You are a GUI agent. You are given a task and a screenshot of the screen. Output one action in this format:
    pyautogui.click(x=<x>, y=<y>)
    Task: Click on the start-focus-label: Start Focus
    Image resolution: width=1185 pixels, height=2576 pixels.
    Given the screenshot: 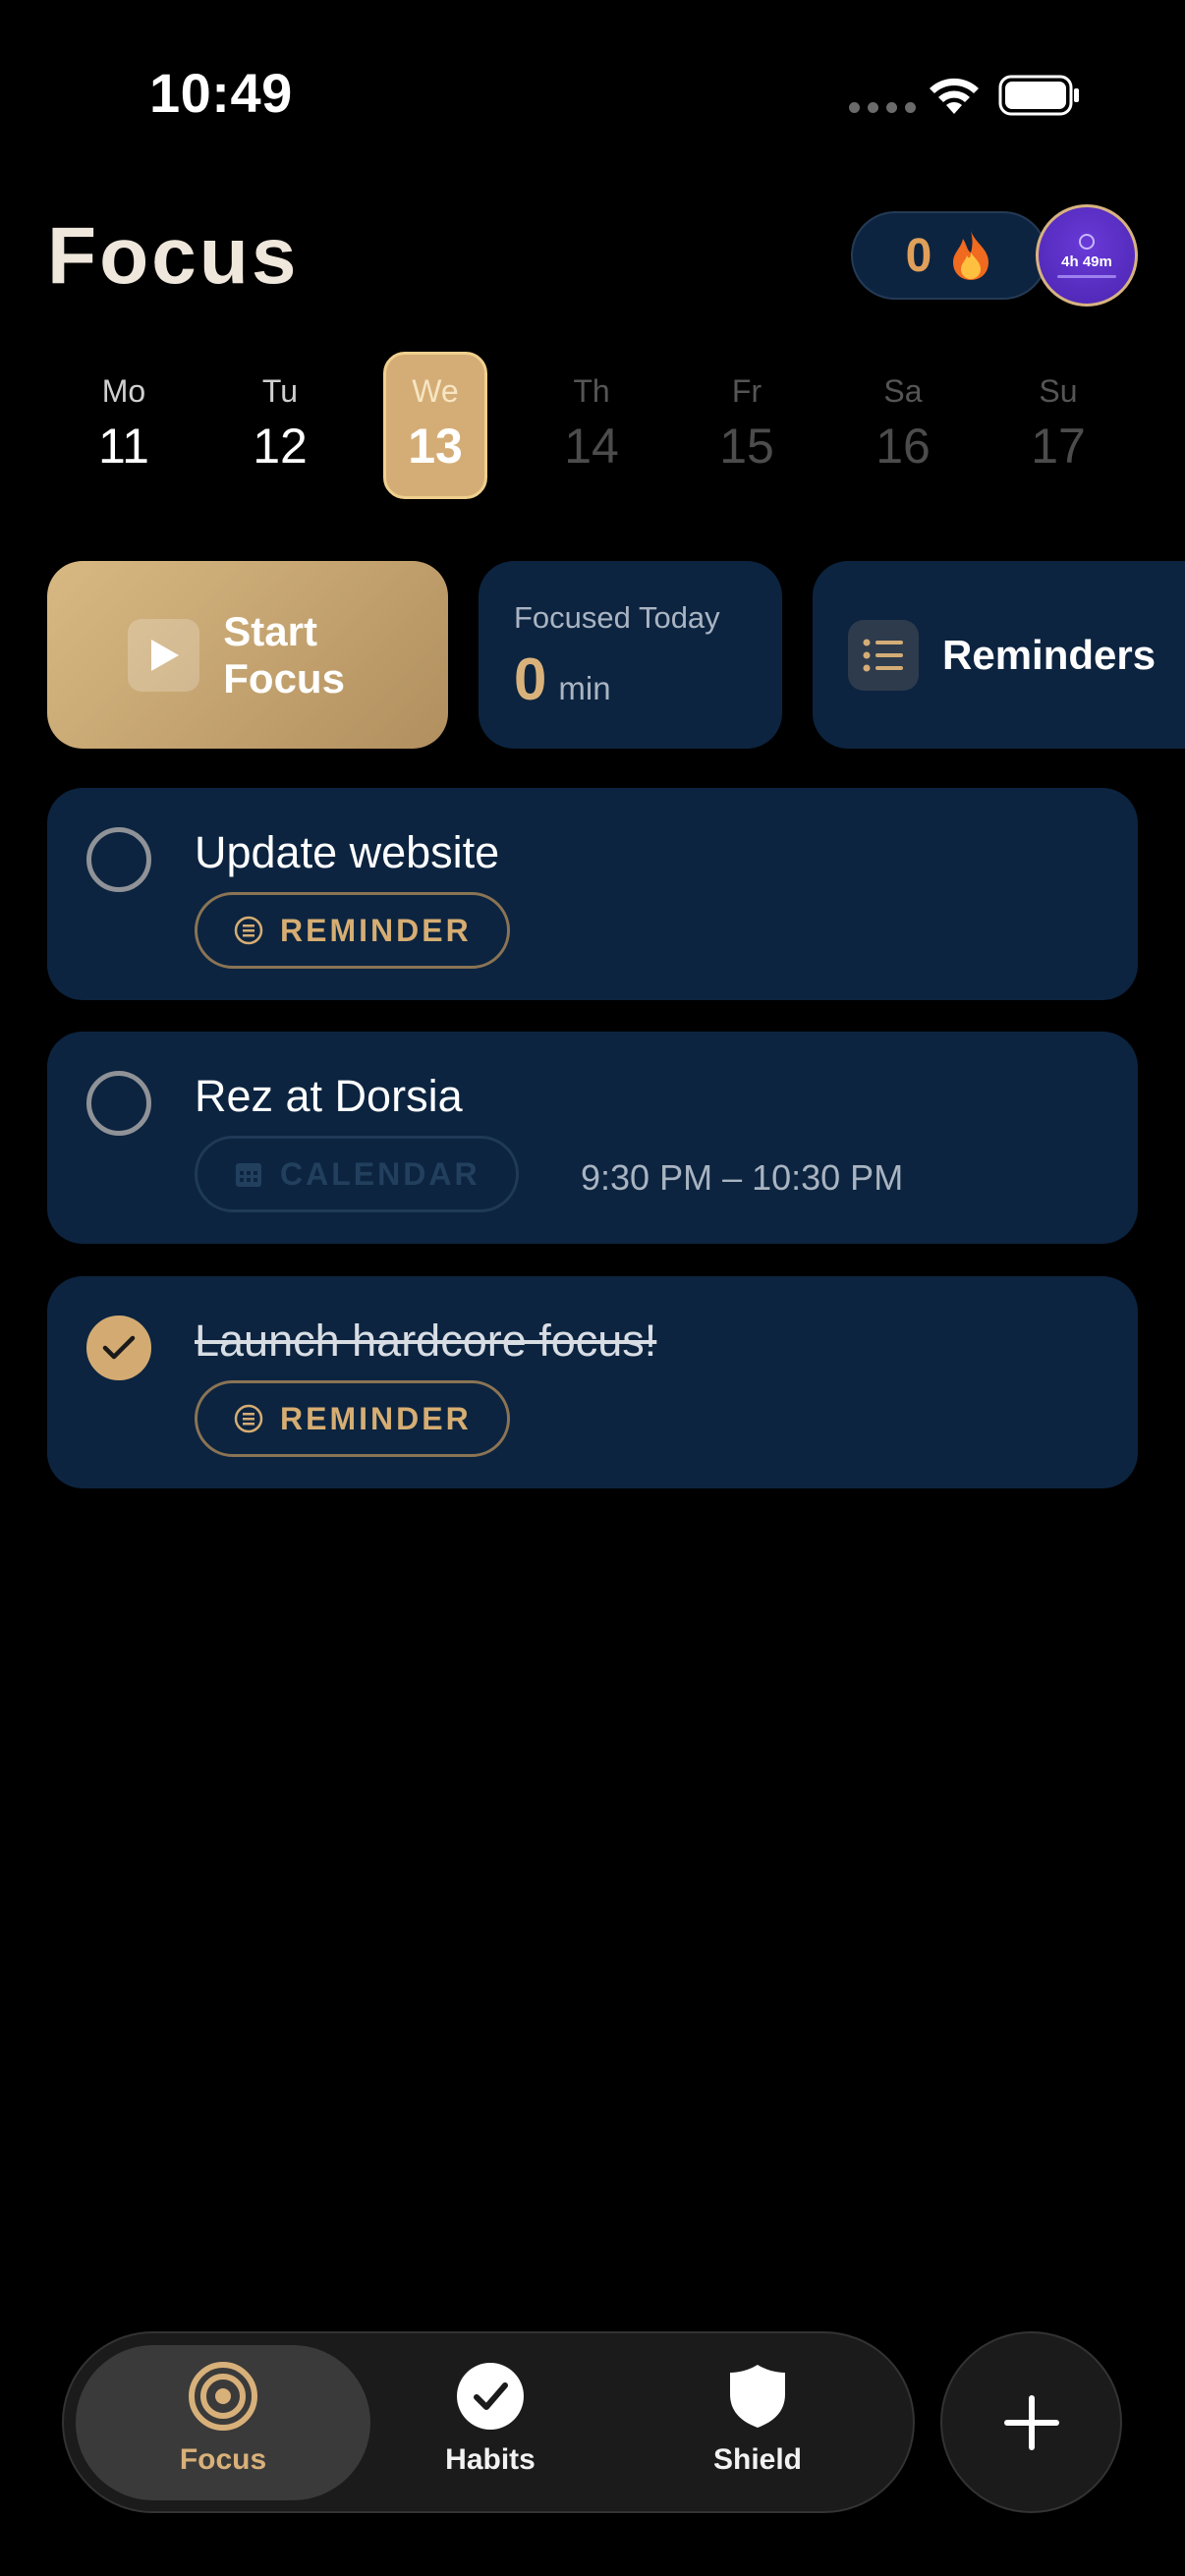 What is the action you would take?
    pyautogui.click(x=284, y=654)
    